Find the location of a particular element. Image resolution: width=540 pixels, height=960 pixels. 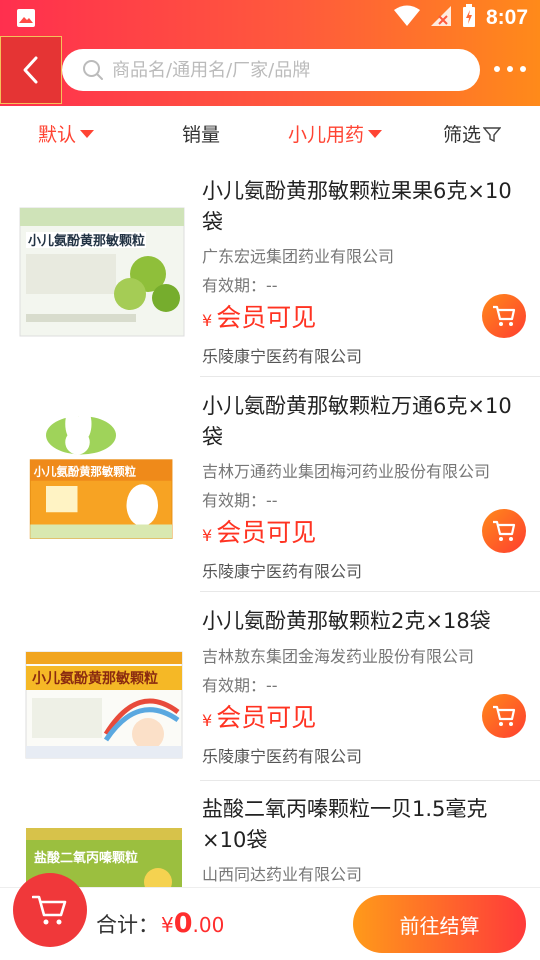

search-icon is located at coordinates (93, 70).